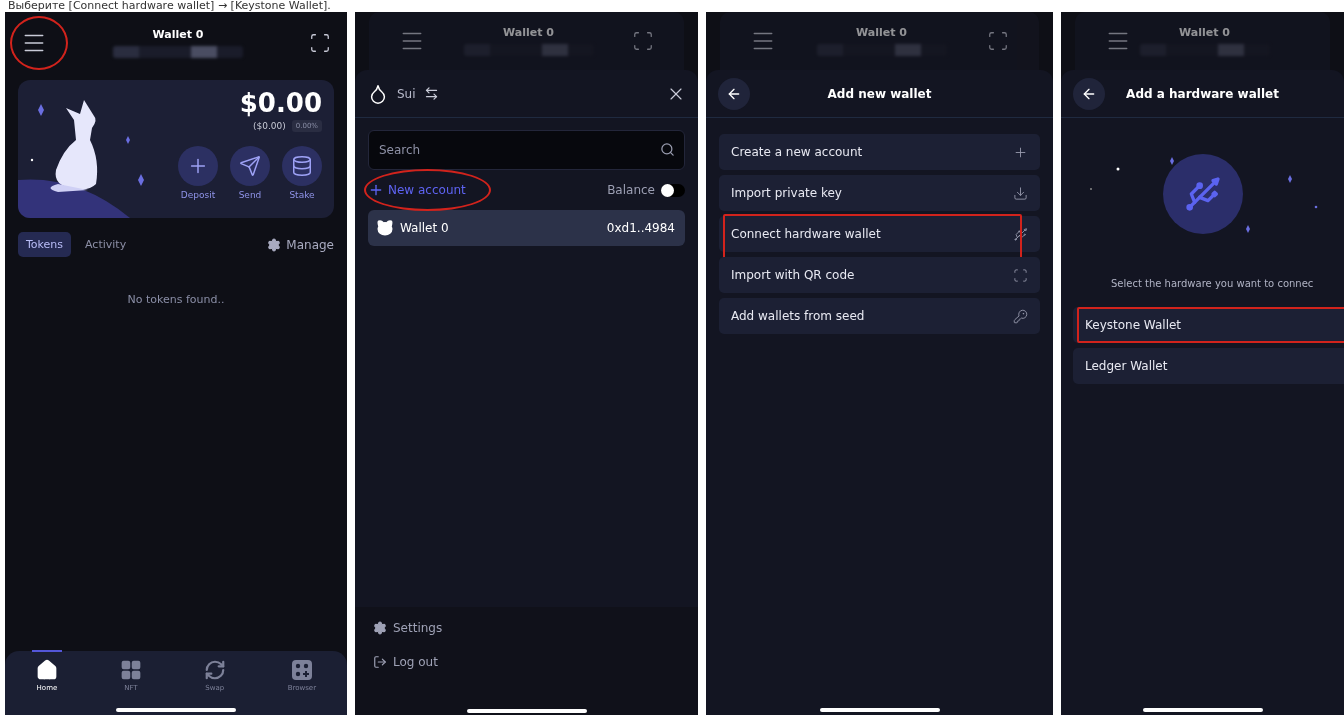  What do you see at coordinates (380, 662) in the screenshot?
I see `logout-icon` at bounding box center [380, 662].